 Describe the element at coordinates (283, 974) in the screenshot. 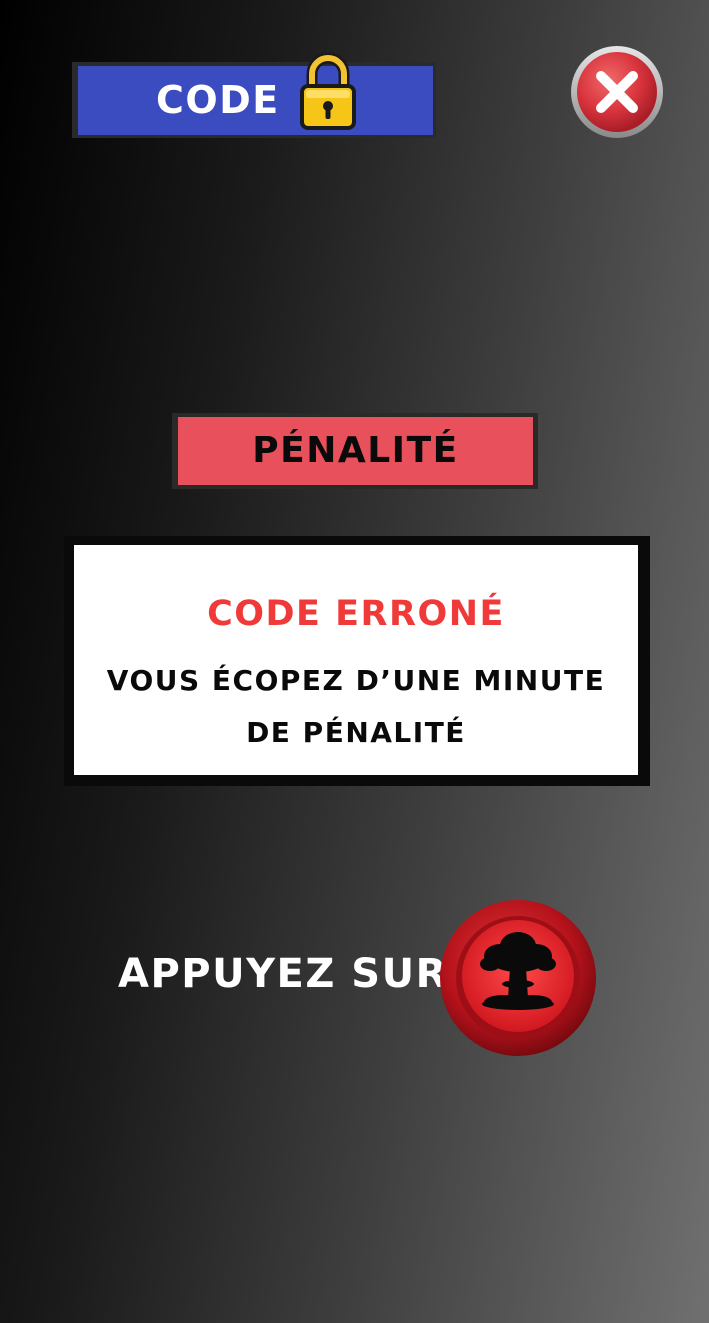

I see `press-prompt: APPUYEZ SUR` at that location.